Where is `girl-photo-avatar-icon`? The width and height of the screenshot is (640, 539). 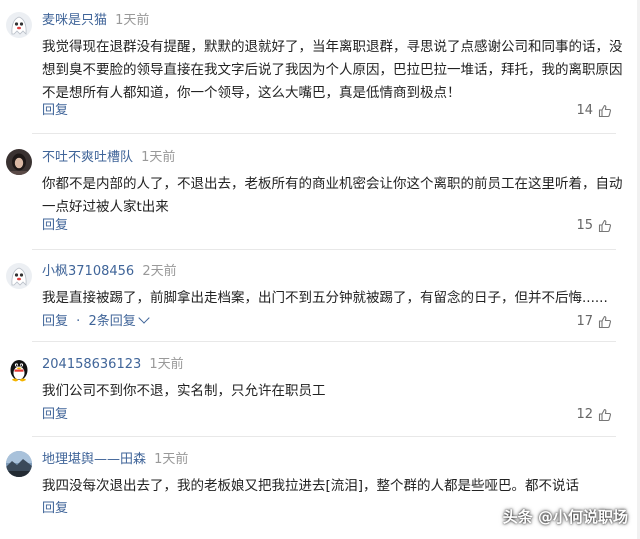 girl-photo-avatar-icon is located at coordinates (19, 162).